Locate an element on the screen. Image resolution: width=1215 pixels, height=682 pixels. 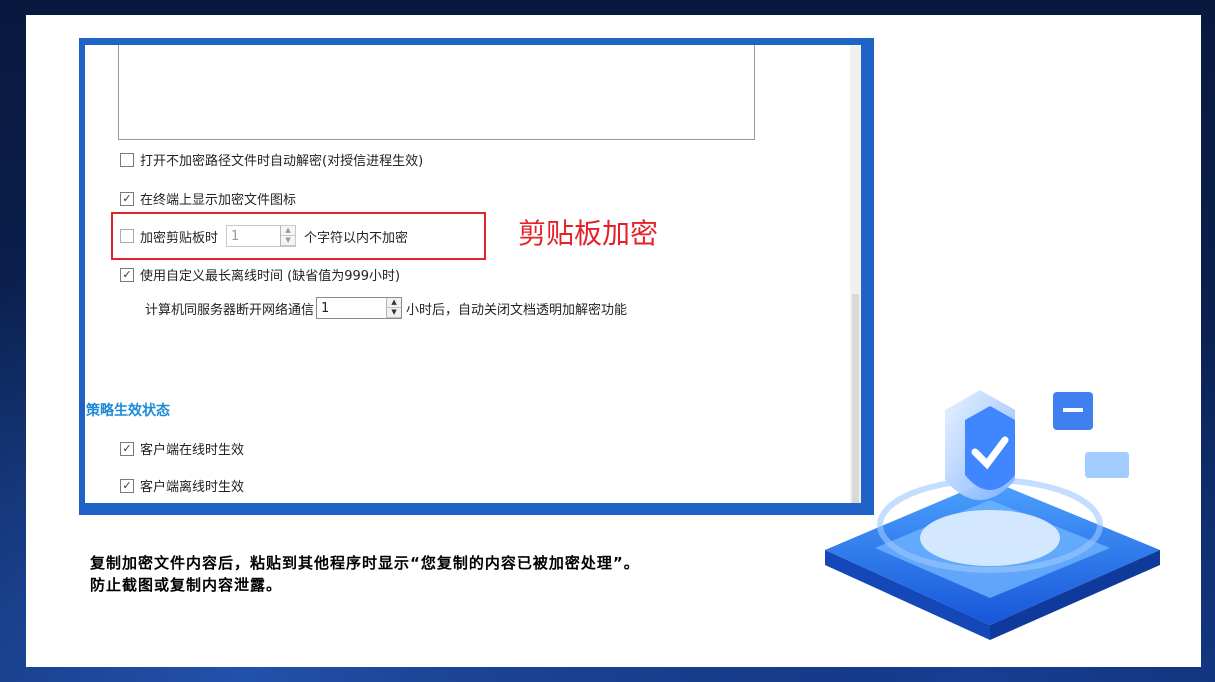
clipboard-encrypt-label: 加密剪贴板时 is located at coordinates (179, 238).